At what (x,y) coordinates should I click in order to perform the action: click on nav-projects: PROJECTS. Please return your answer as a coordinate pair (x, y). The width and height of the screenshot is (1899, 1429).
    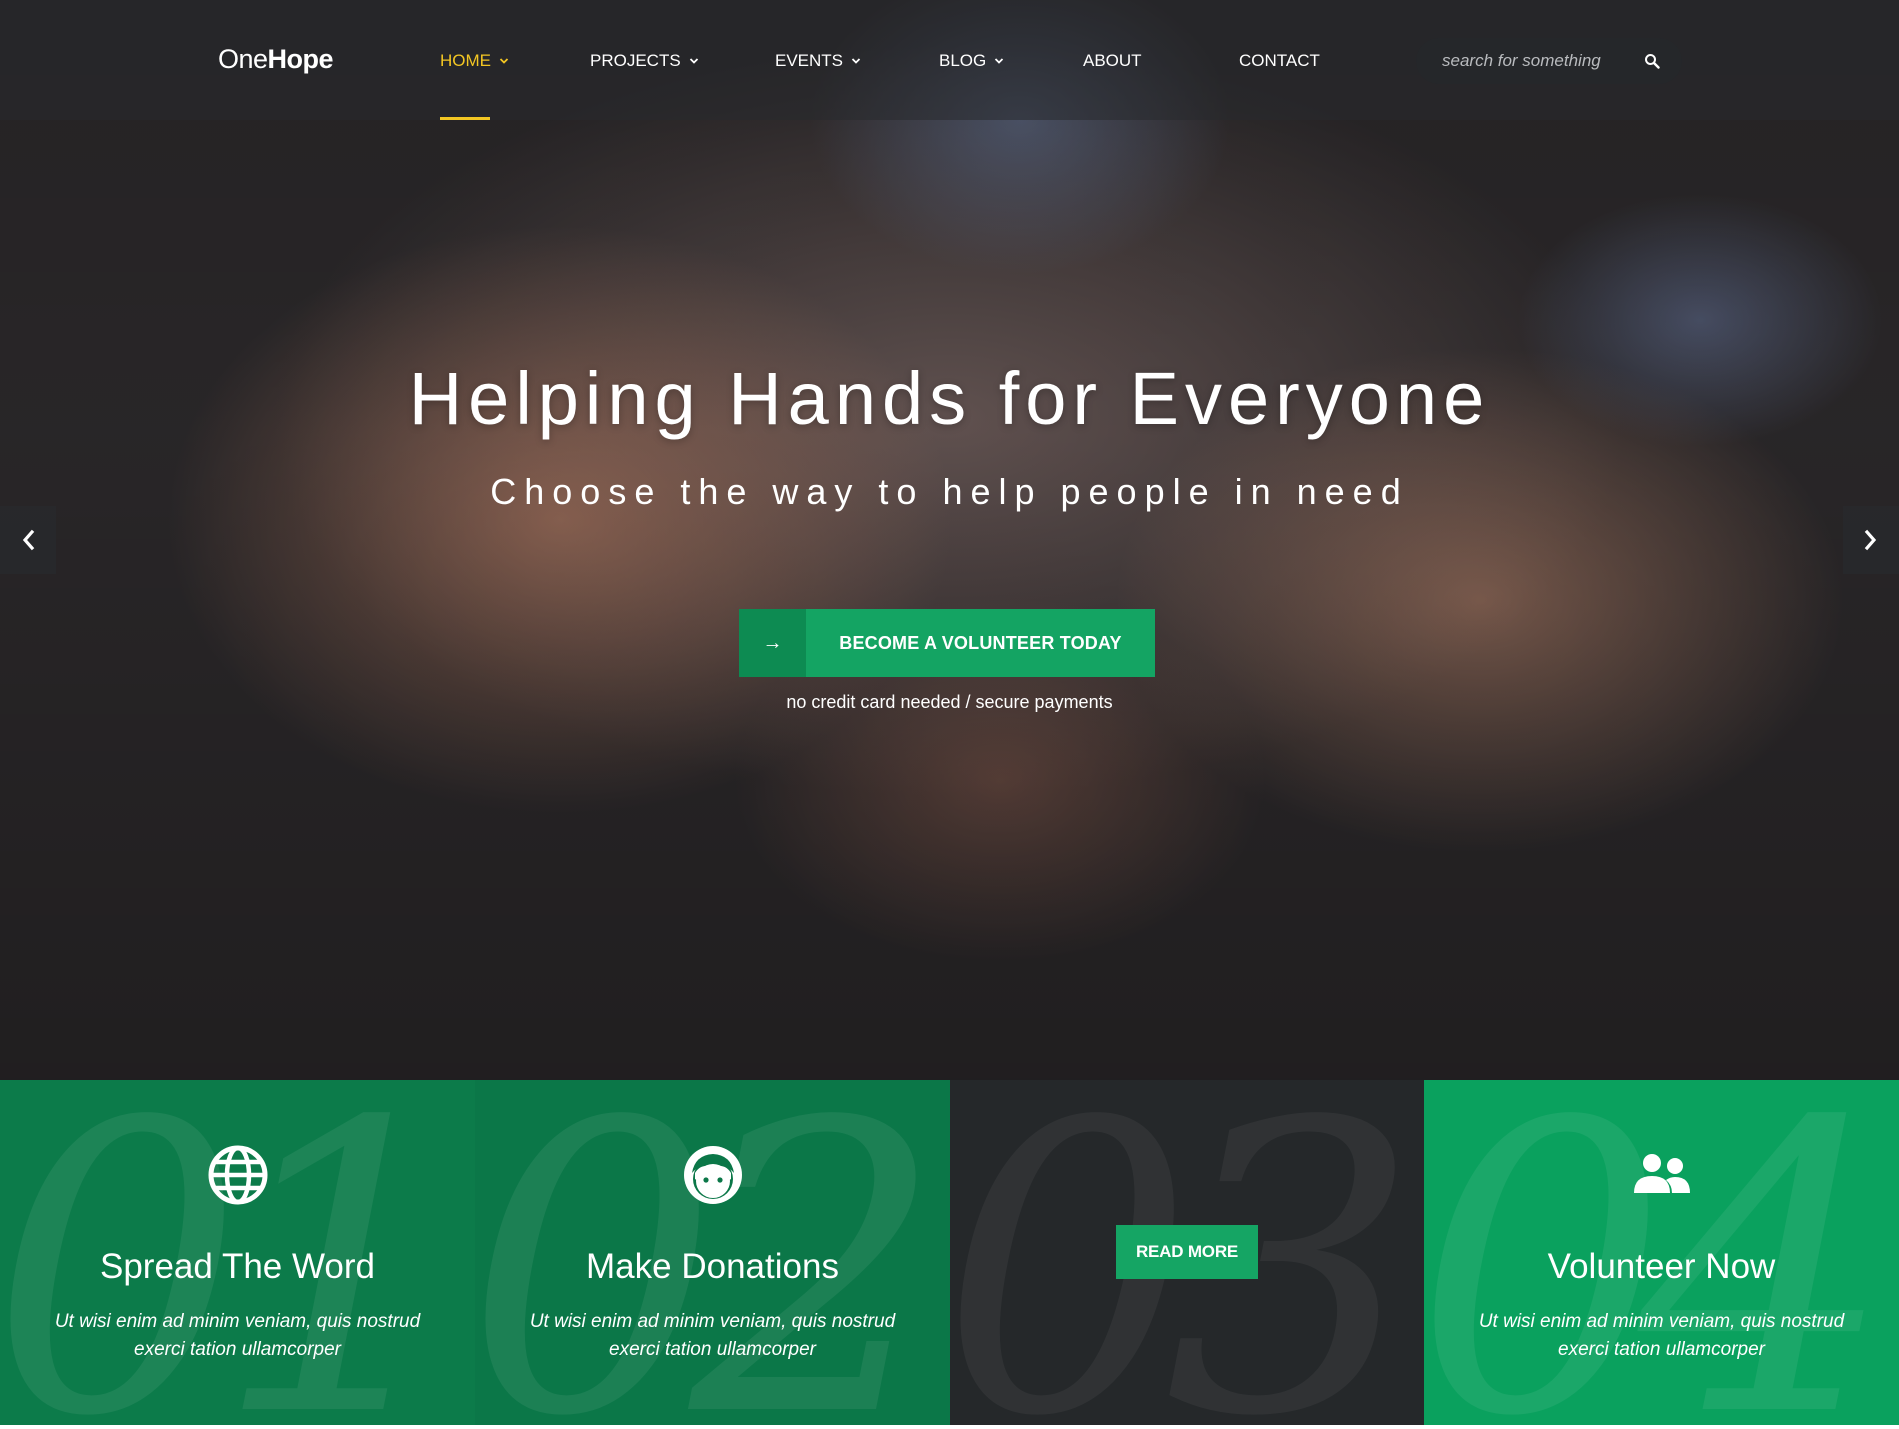
    Looking at the image, I should click on (644, 61).